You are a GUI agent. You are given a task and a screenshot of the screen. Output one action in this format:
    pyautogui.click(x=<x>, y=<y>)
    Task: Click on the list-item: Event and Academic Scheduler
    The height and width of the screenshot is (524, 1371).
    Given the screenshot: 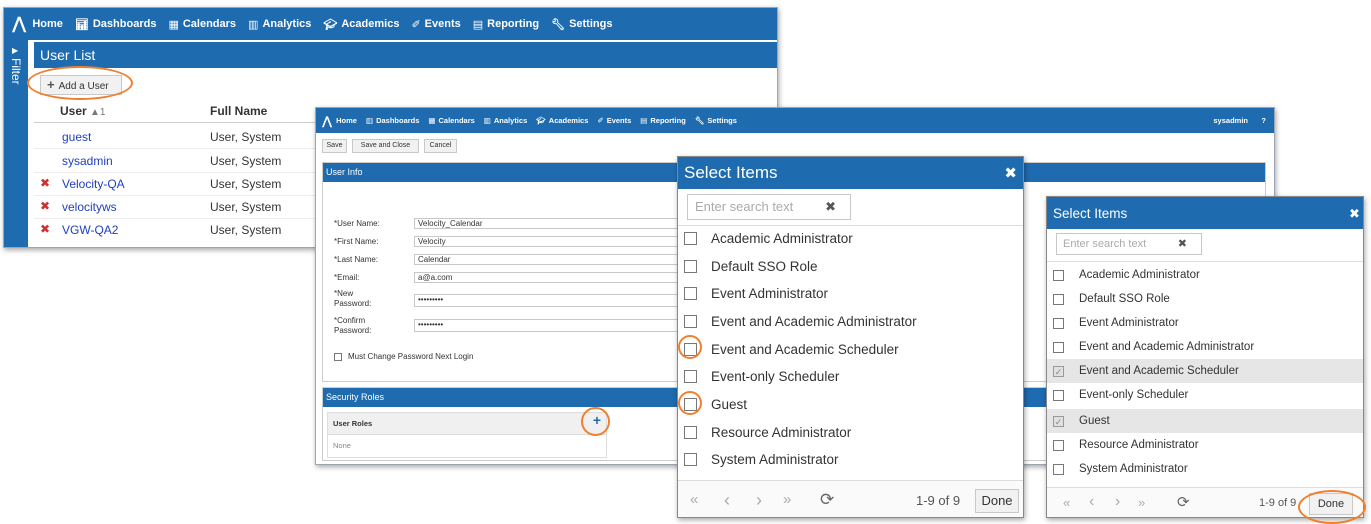 What is the action you would take?
    pyautogui.click(x=791, y=349)
    